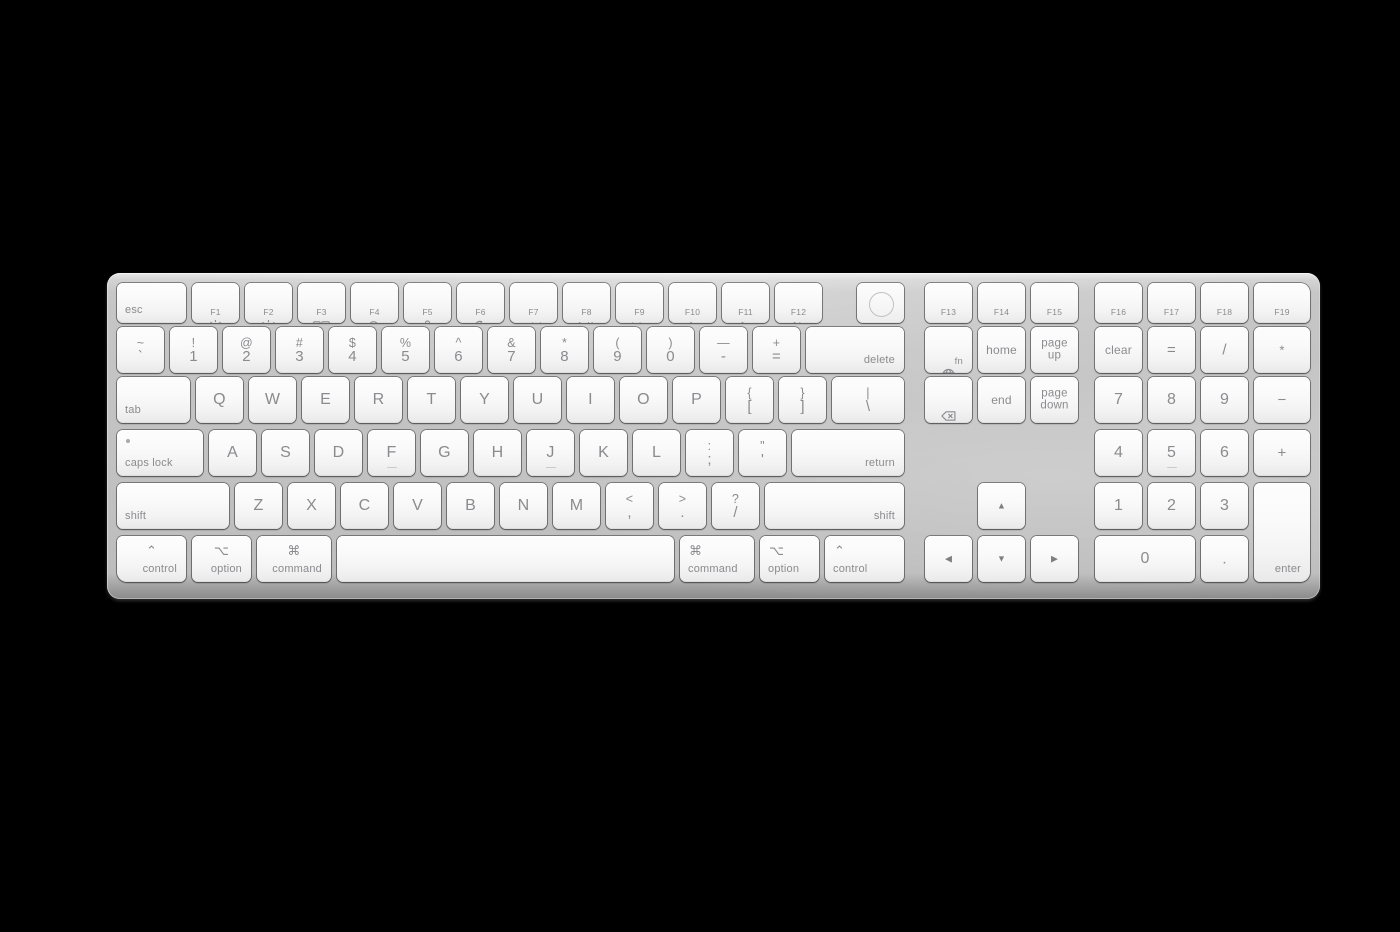 Image resolution: width=1400 pixels, height=932 pixels. What do you see at coordinates (374, 303) in the screenshot?
I see `key-f4: F4` at bounding box center [374, 303].